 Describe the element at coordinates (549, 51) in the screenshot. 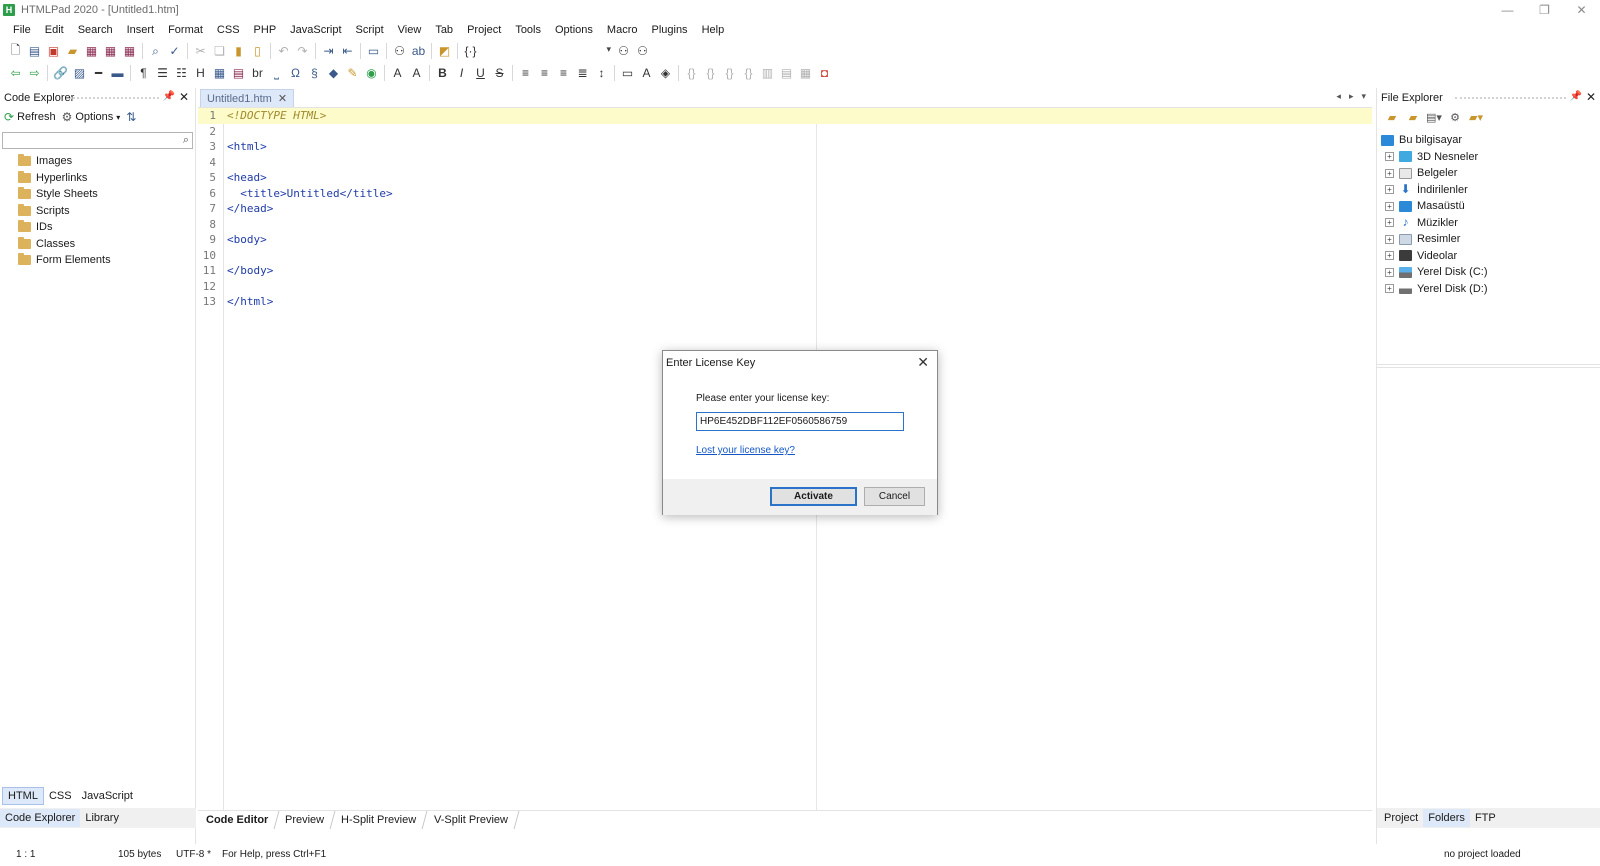

I see `snippet-select` at that location.